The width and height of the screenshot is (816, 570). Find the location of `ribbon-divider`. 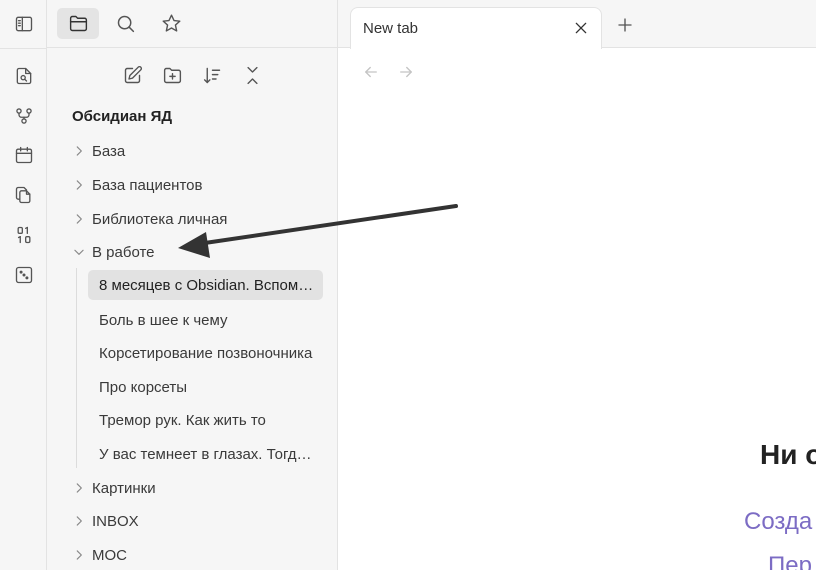

ribbon-divider is located at coordinates (23, 48).